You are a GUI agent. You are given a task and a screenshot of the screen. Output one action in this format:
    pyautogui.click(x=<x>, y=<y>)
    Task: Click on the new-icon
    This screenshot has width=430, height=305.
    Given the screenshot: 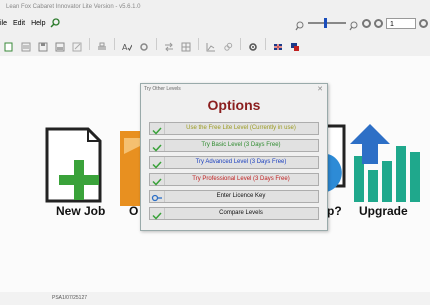 What is the action you would take?
    pyautogui.click(x=9, y=45)
    